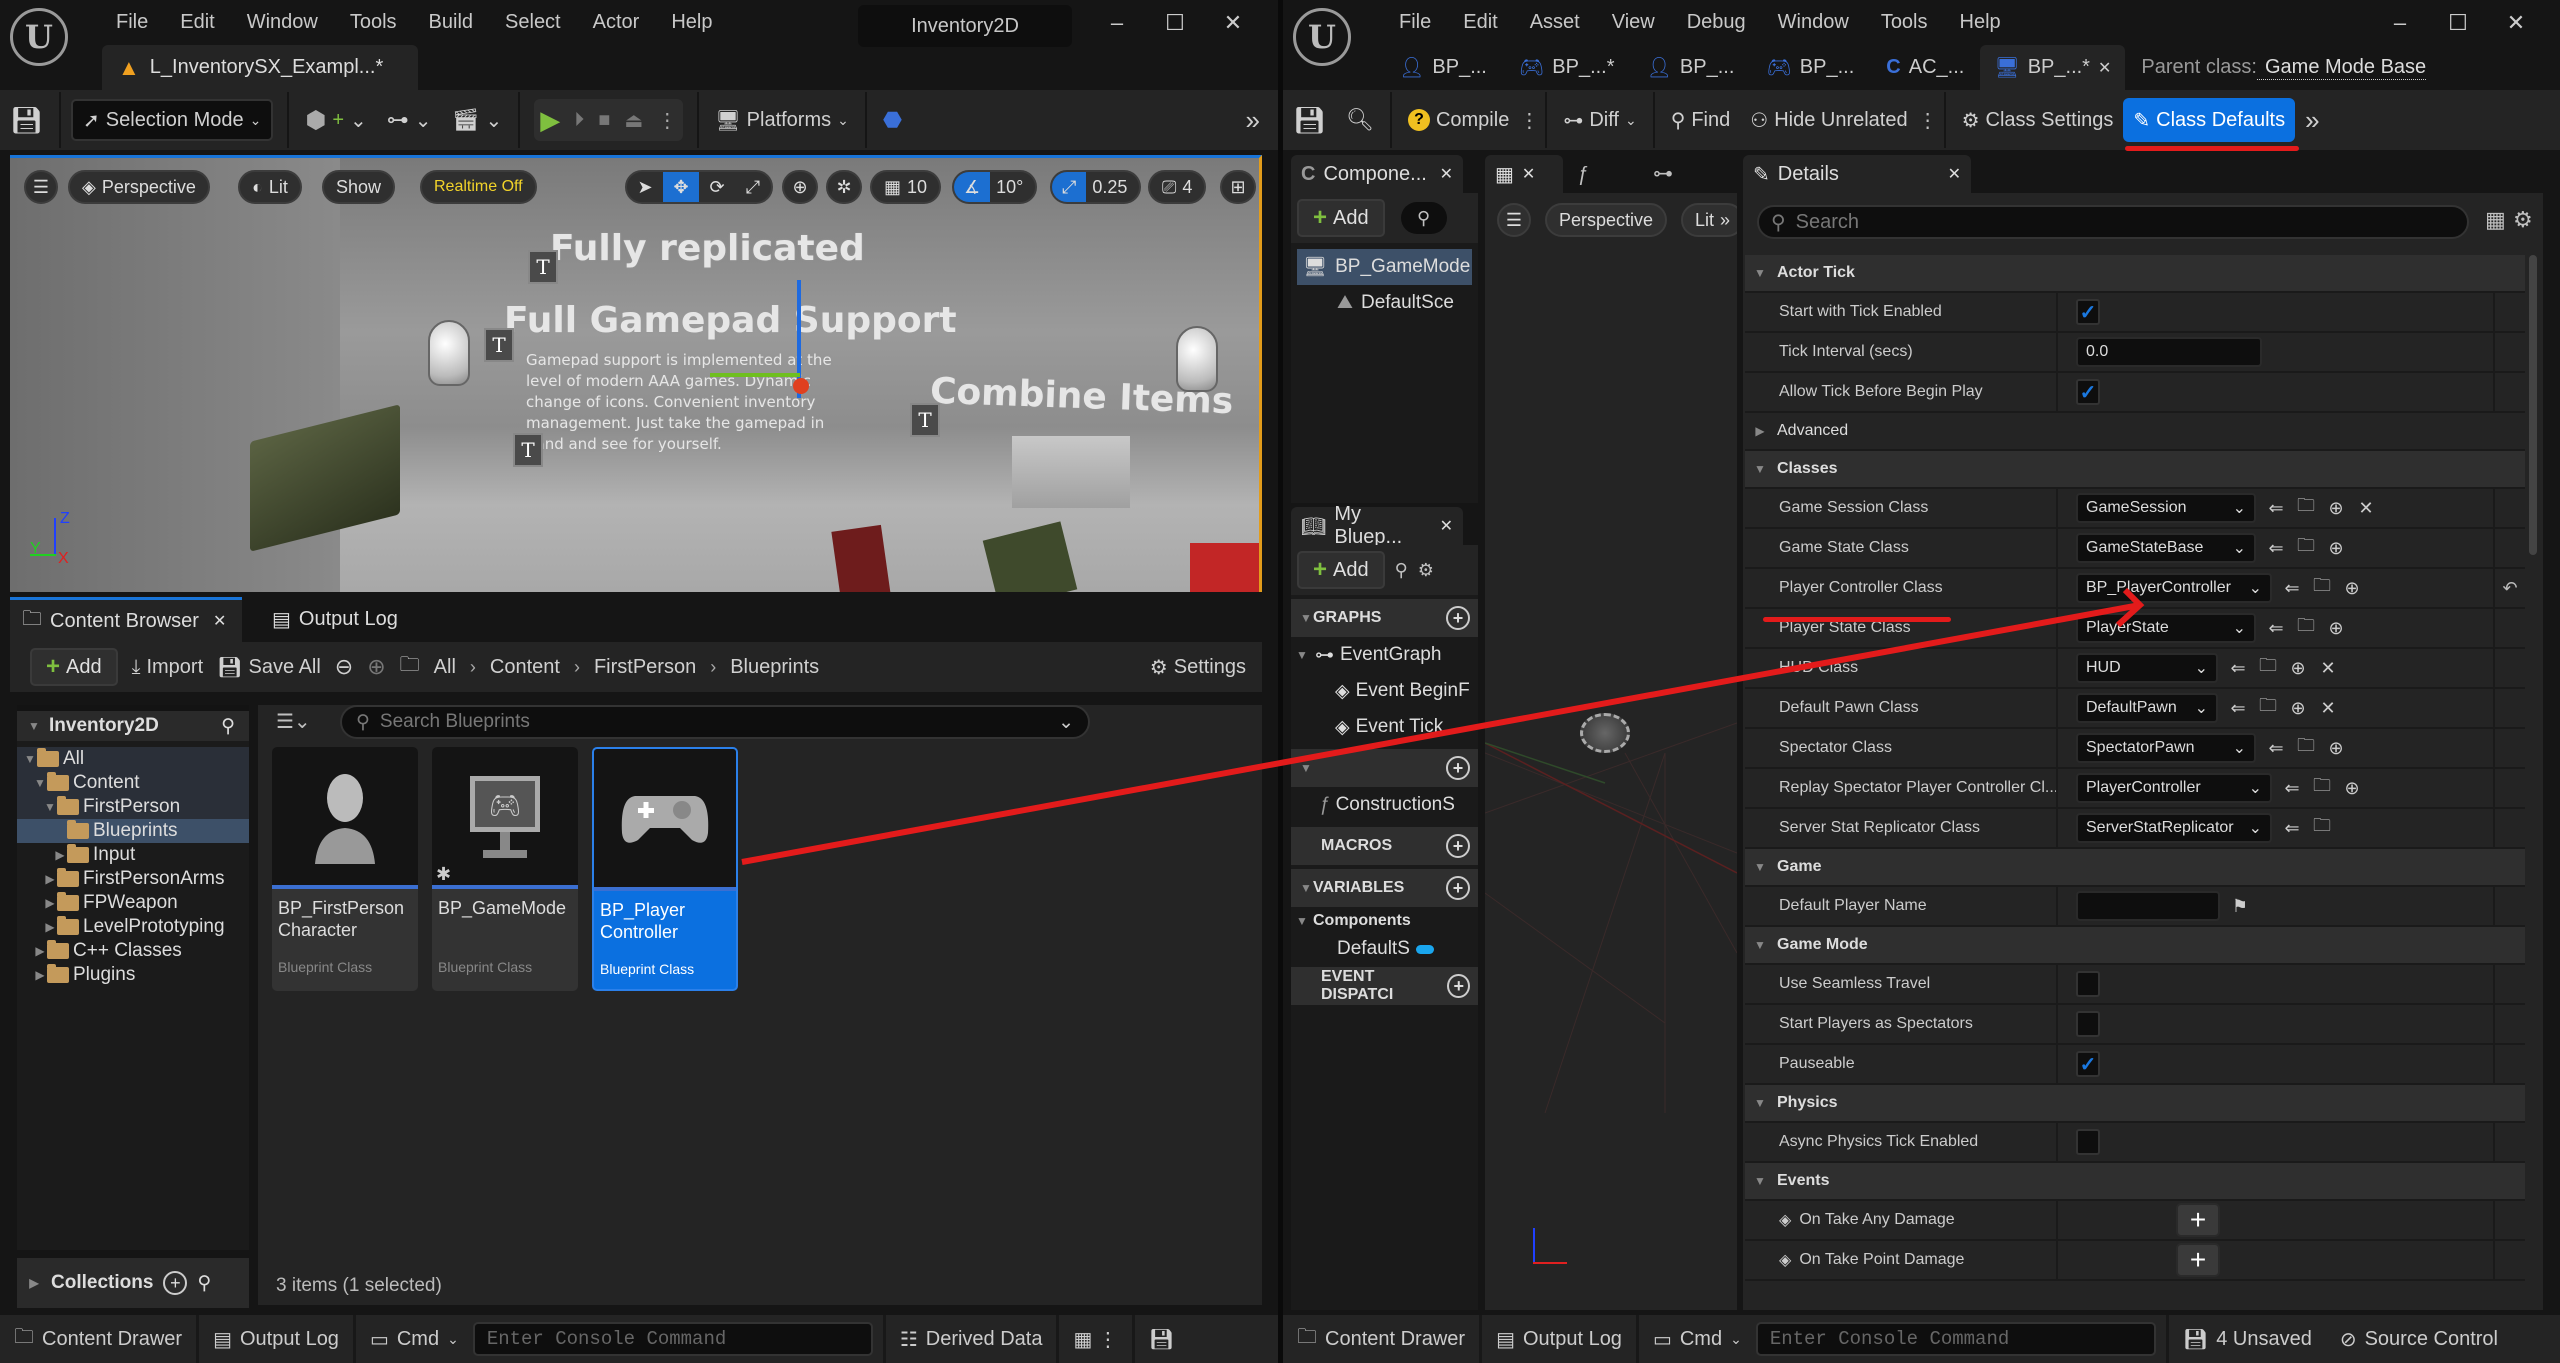  Describe the element at coordinates (133, 927) in the screenshot. I see `tree-item-levelprototyping: ▶ LevelPrototyping` at that location.